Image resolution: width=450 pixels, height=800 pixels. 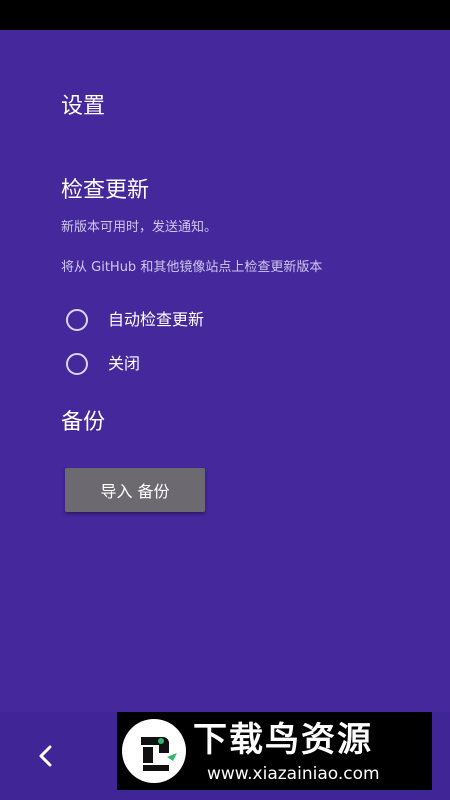 I want to click on import-backup-button: 导入 备份, so click(x=135, y=490).